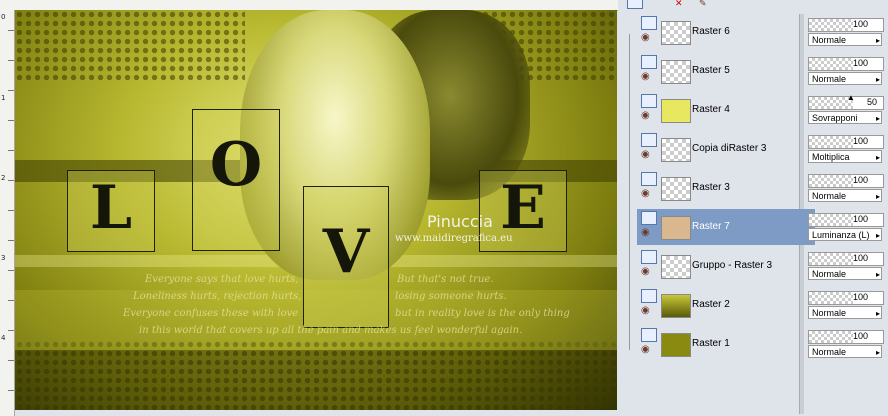  What do you see at coordinates (846, 101) in the screenshot?
I see `opacity-field: ▲ 50` at bounding box center [846, 101].